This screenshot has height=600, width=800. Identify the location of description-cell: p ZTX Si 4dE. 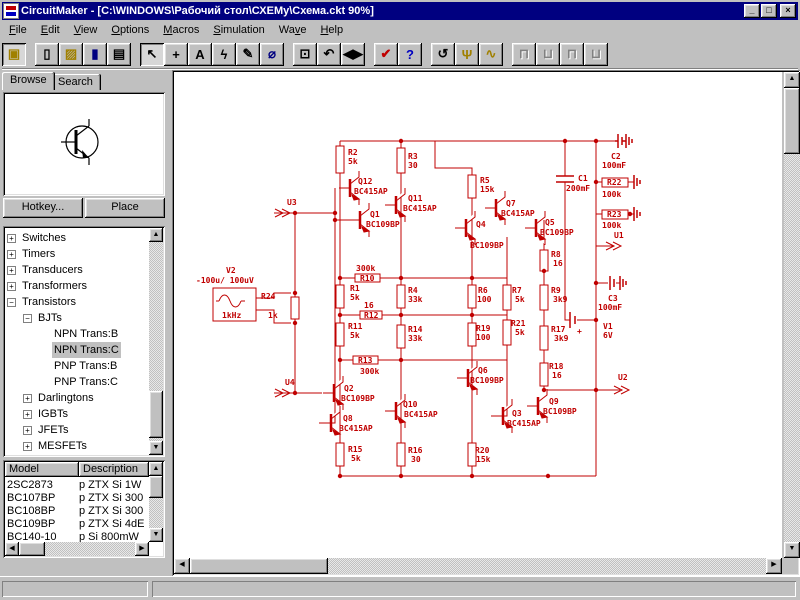
(114, 524).